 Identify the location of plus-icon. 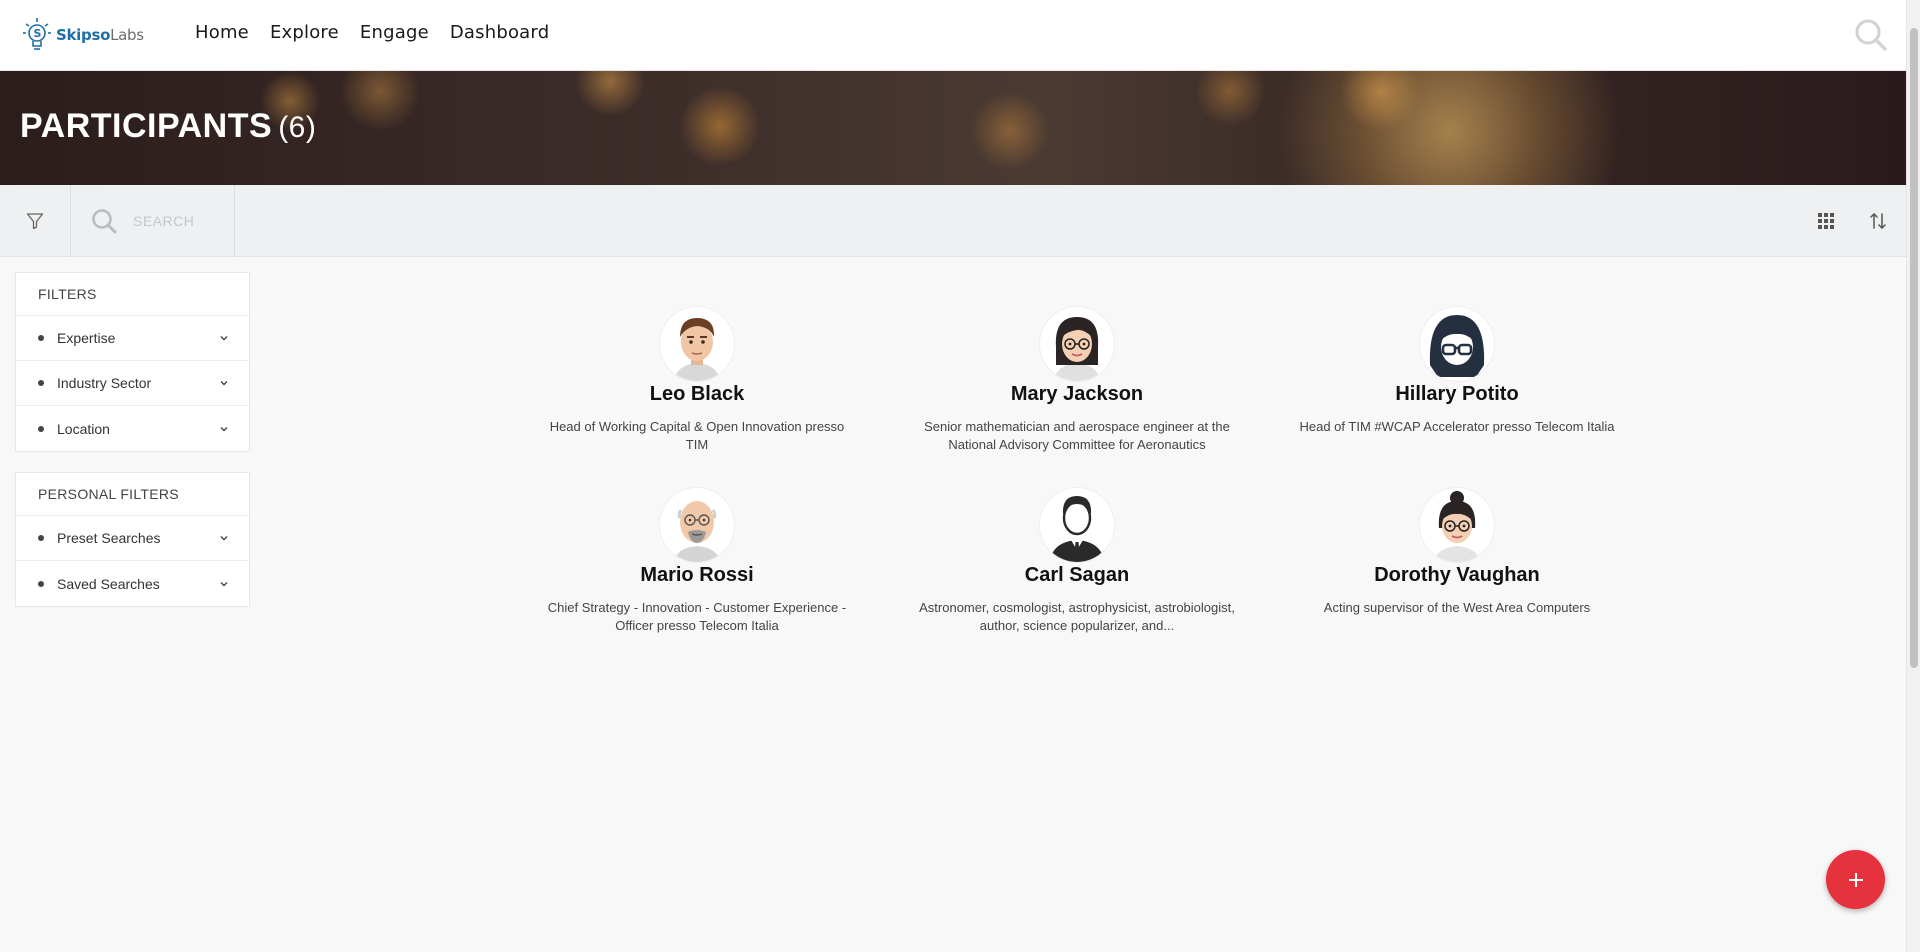
(1855, 879).